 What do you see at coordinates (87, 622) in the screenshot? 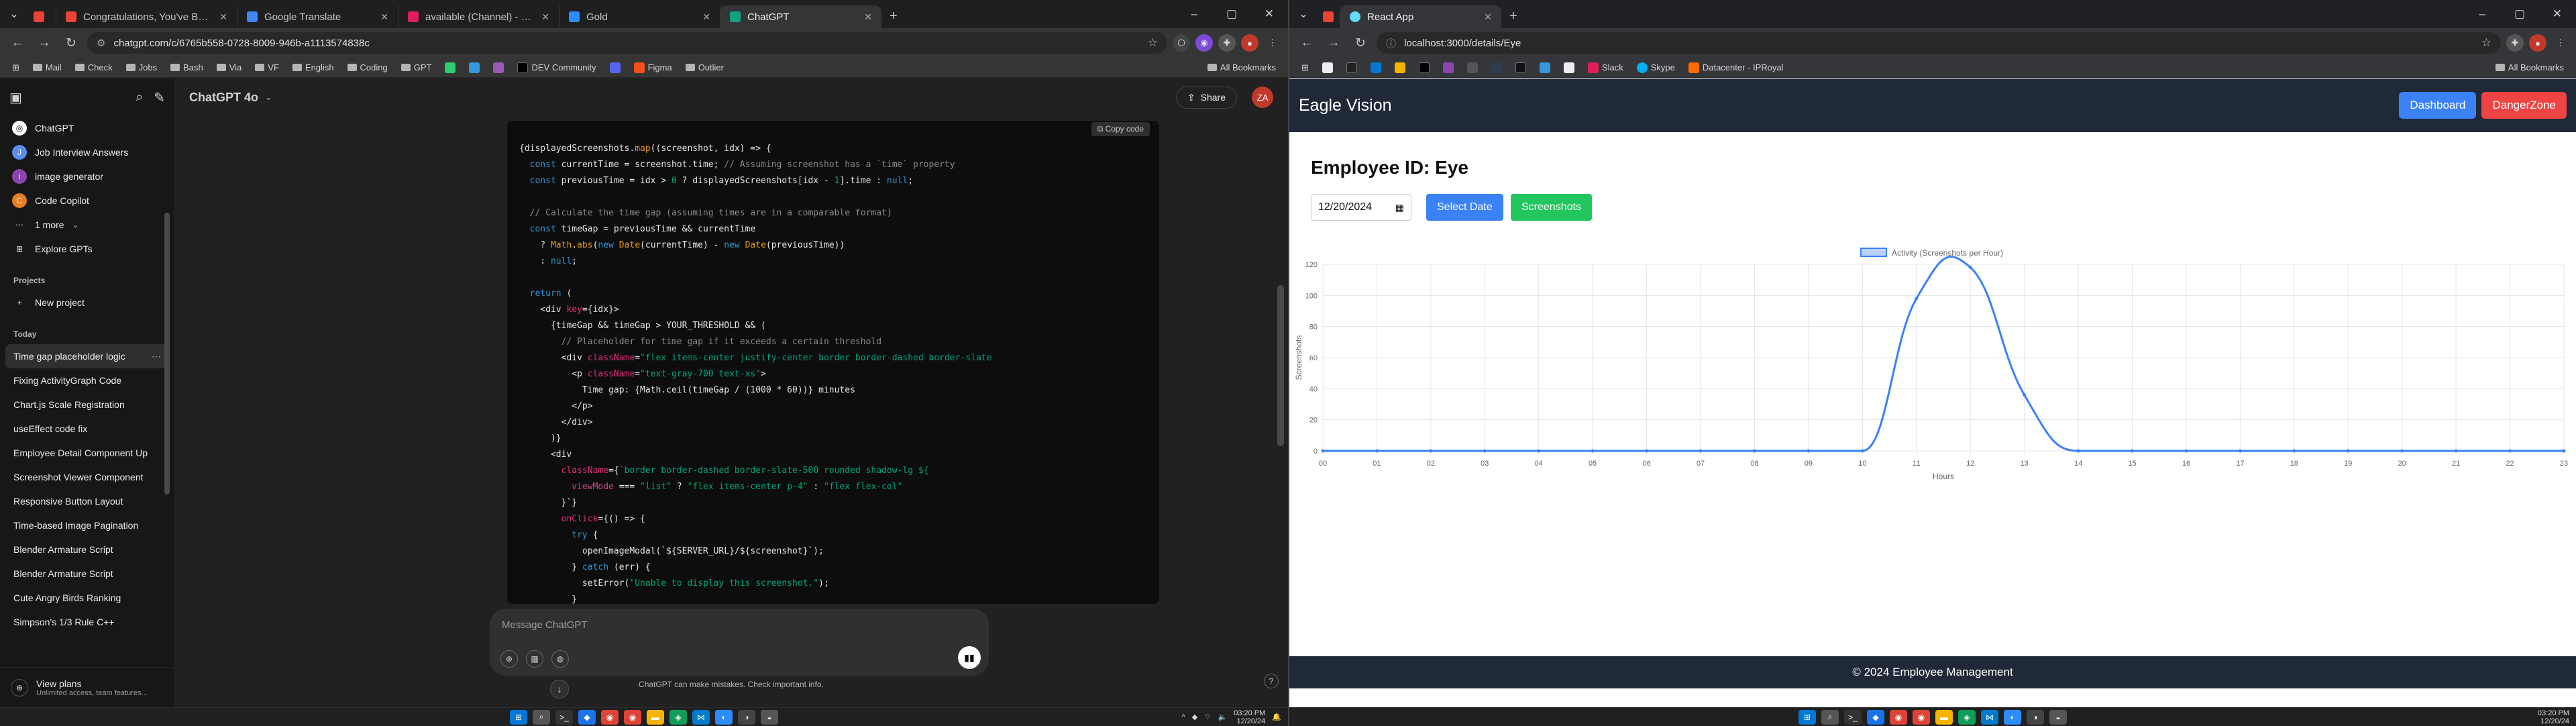
I see `conversation-item: Simpson's 1/3 Rule C++` at bounding box center [87, 622].